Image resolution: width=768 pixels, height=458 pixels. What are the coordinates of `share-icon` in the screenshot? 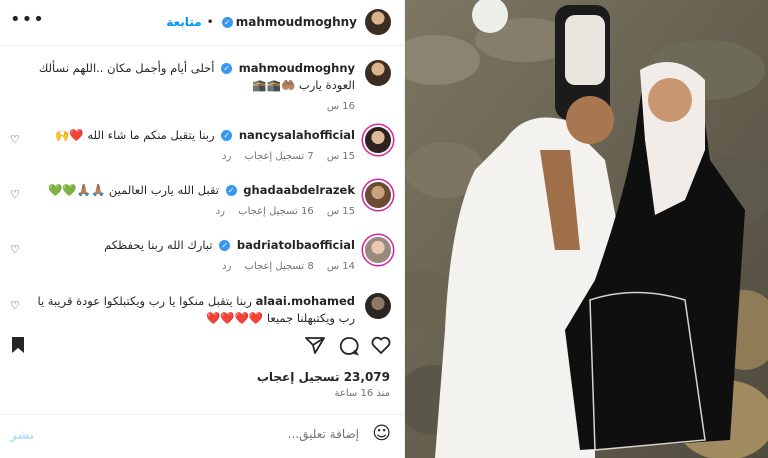 It's located at (315, 347).